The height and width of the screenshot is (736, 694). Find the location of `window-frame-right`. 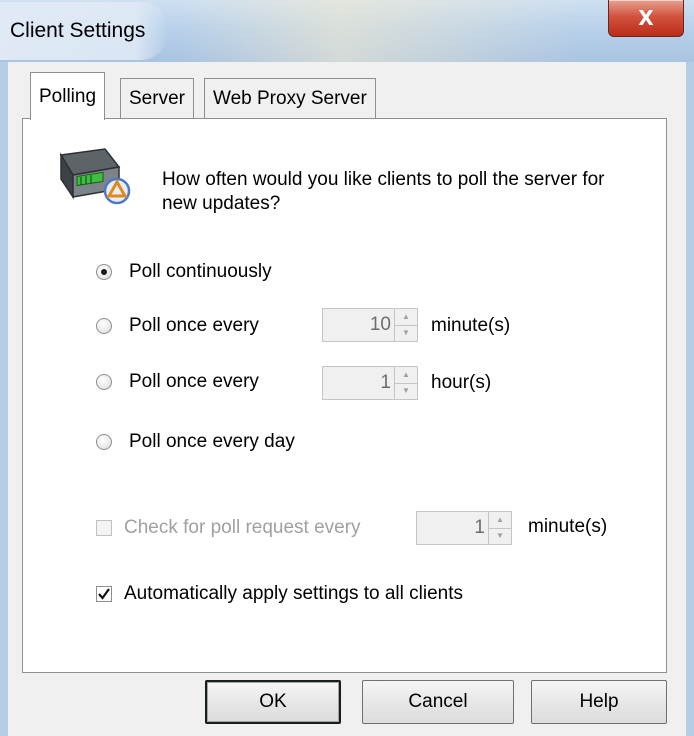

window-frame-right is located at coordinates (690, 399).